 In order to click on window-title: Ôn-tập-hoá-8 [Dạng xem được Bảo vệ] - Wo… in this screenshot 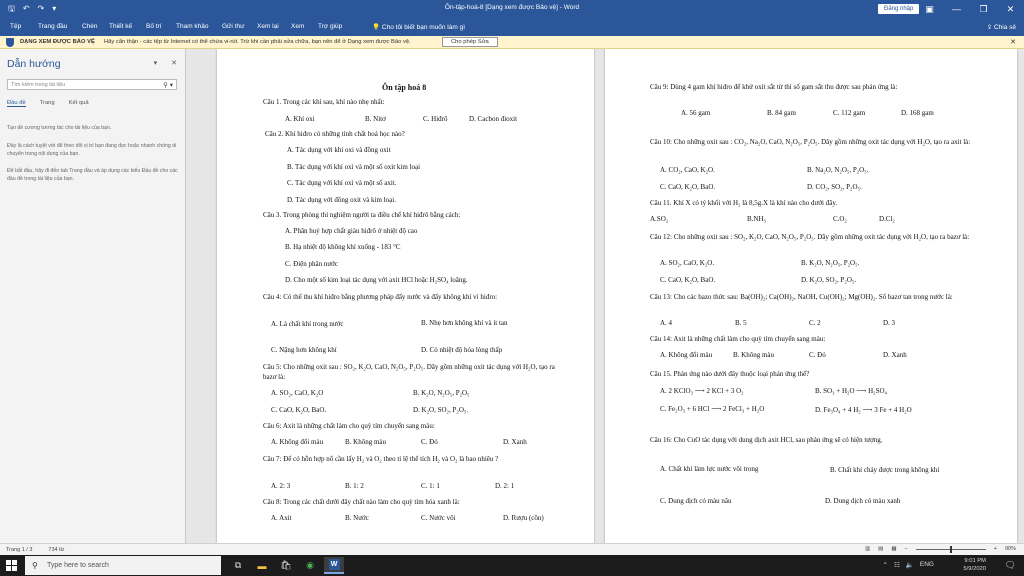, I will do `click(512, 7)`.